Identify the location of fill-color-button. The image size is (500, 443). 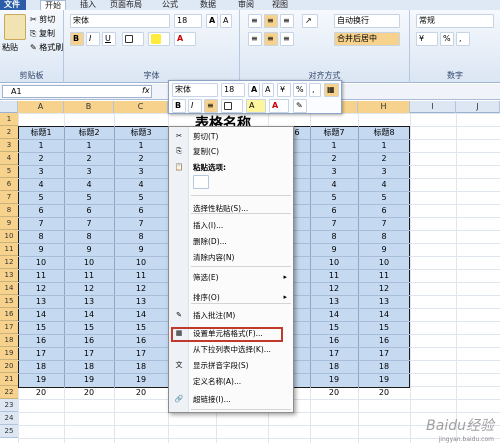
(159, 39).